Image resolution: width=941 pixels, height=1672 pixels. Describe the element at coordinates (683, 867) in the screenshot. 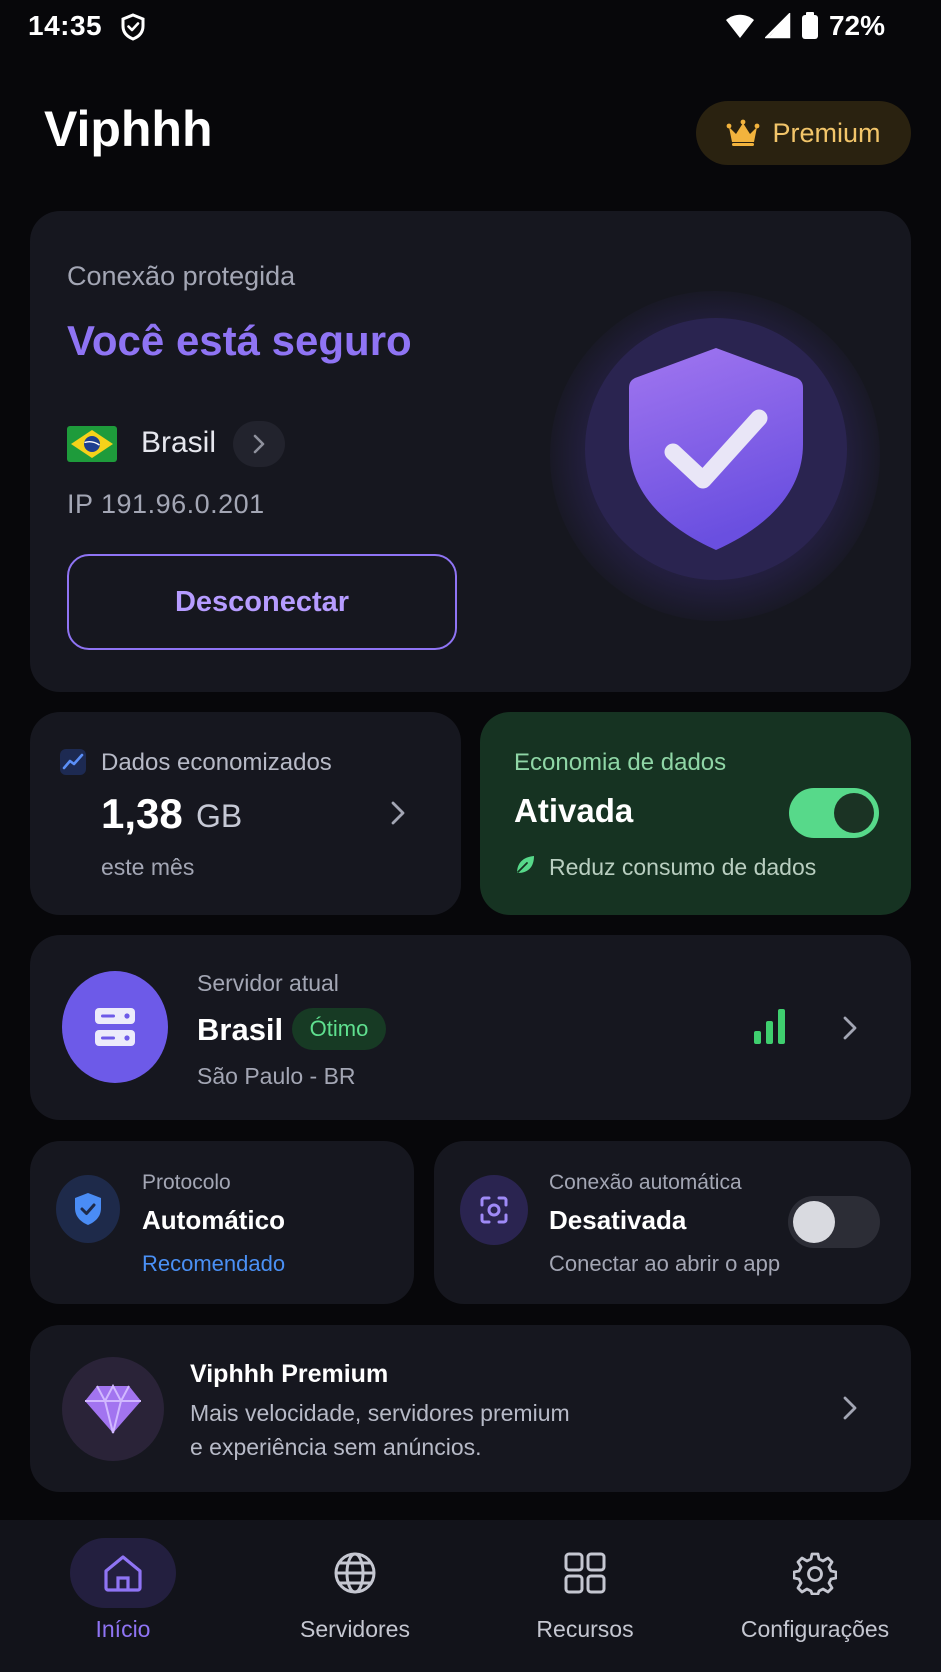

I see `data-saver-description: Reduz consumo de dados` at that location.